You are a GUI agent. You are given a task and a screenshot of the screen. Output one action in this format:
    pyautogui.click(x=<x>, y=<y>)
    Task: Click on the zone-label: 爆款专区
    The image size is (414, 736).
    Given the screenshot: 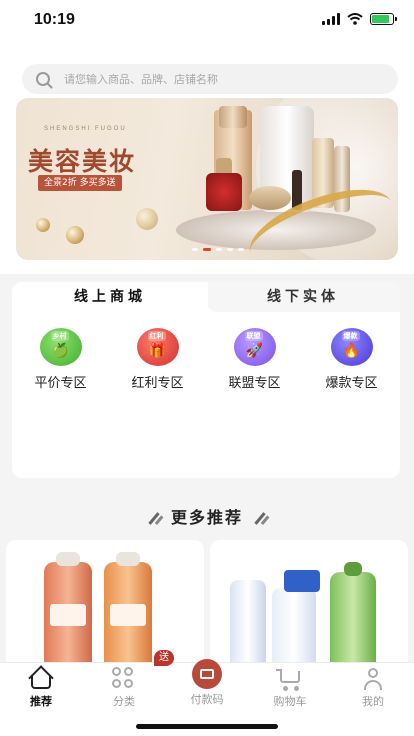 What is the action you would take?
    pyautogui.click(x=351, y=383)
    